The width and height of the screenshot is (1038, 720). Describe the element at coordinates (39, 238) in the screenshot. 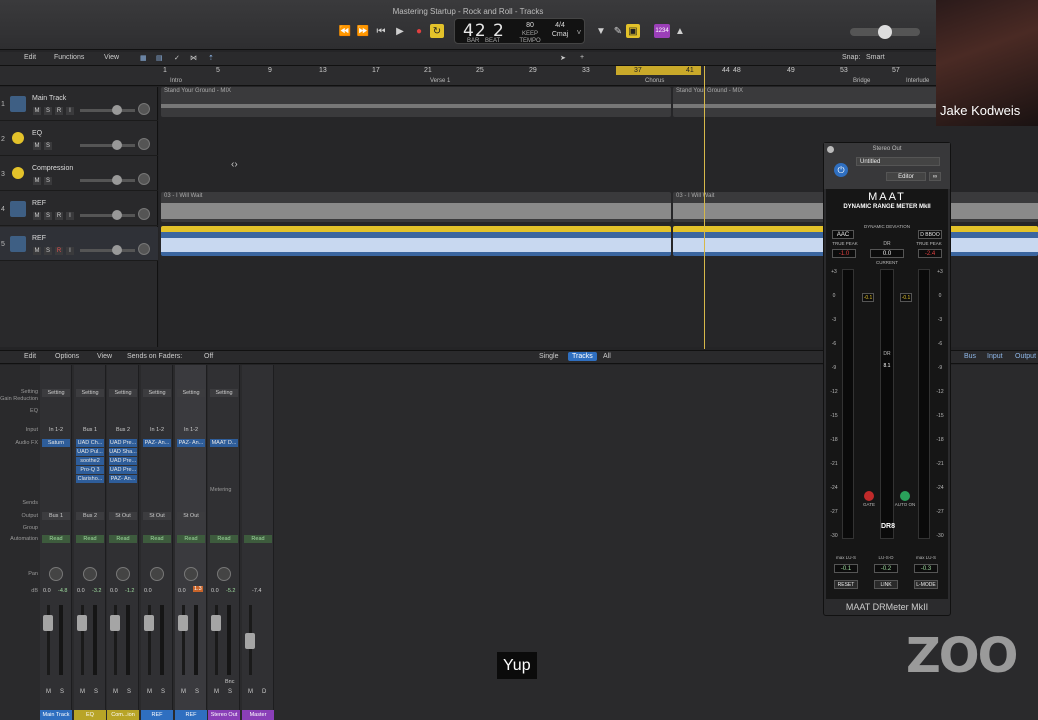

I see `track-name: REF` at that location.